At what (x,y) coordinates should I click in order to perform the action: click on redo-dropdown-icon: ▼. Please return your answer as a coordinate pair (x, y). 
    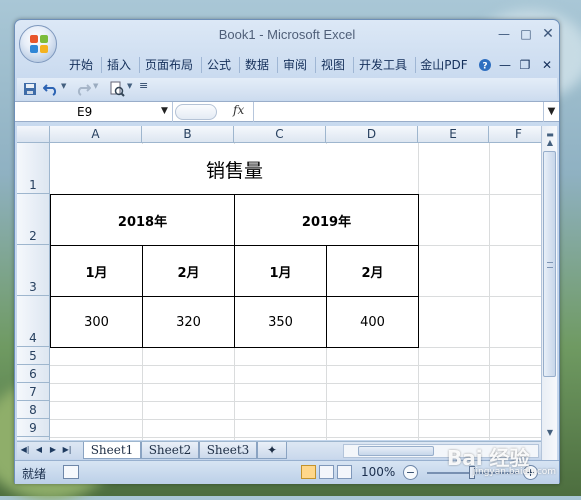
    Looking at the image, I should click on (95, 86).